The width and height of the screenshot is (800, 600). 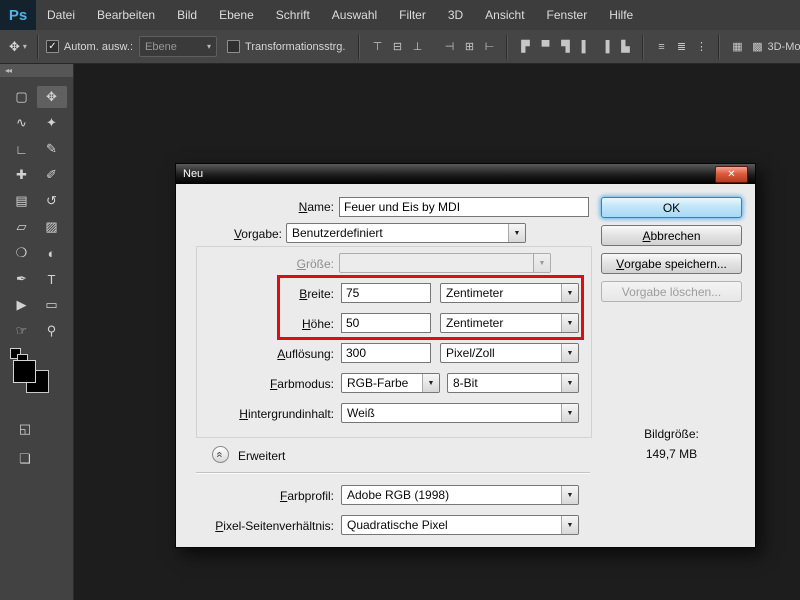 I want to click on color-mode-dropdown: RGB-Farbe, so click(x=390, y=383).